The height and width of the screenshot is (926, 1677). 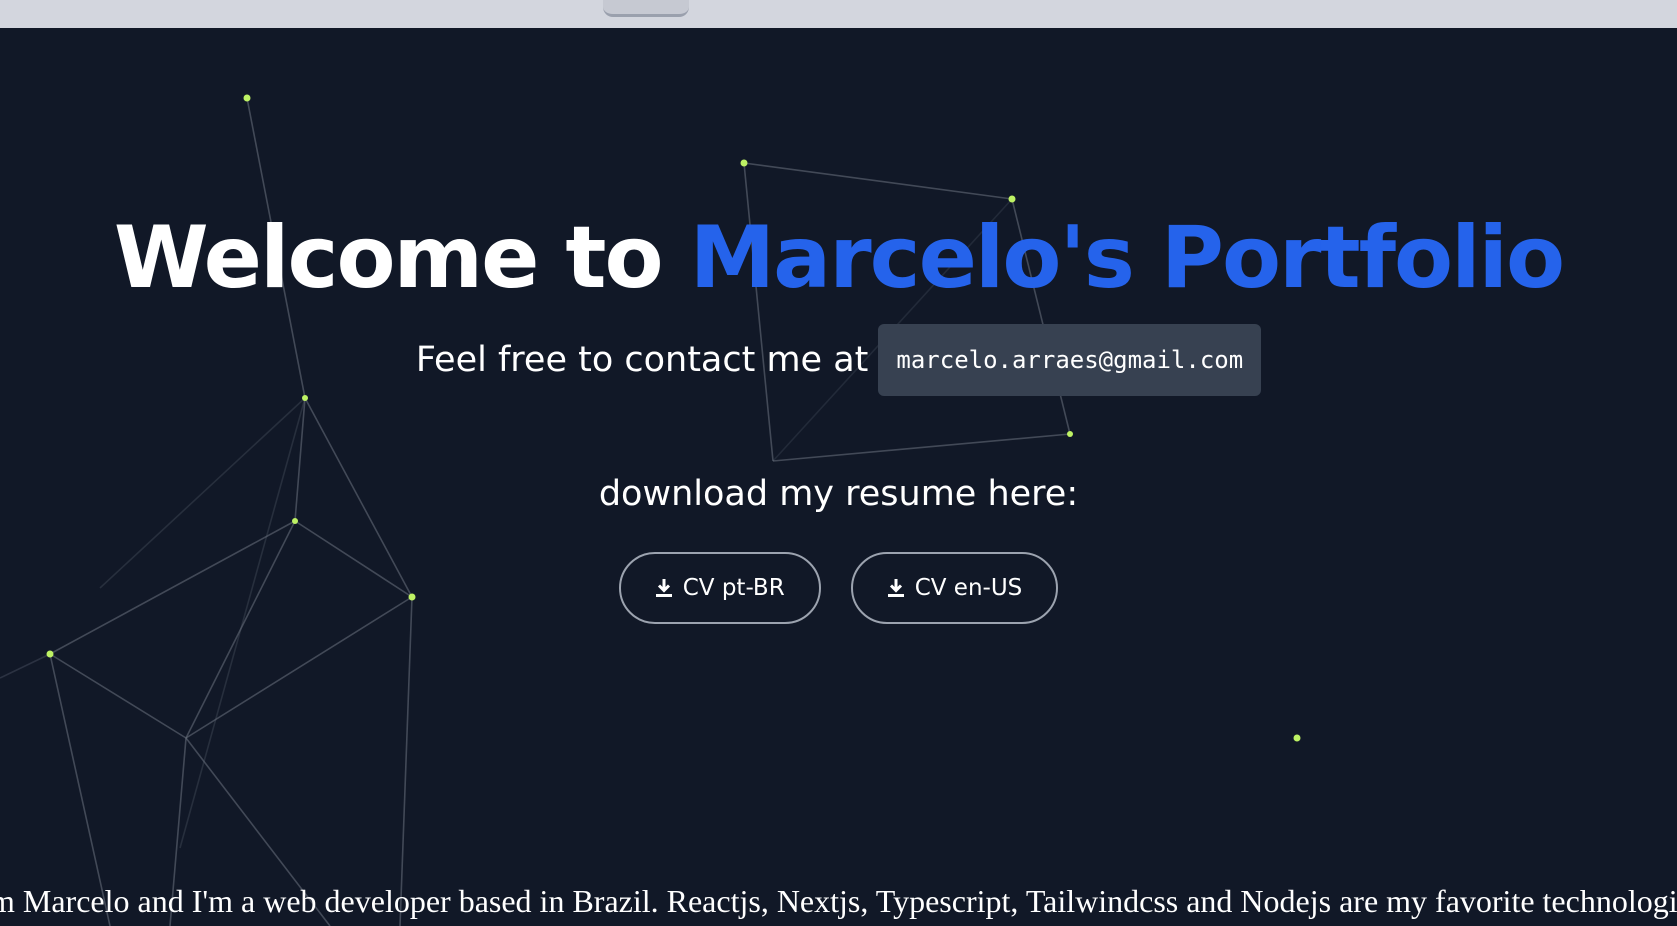 What do you see at coordinates (838, 14) in the screenshot?
I see `browser-top-bar` at bounding box center [838, 14].